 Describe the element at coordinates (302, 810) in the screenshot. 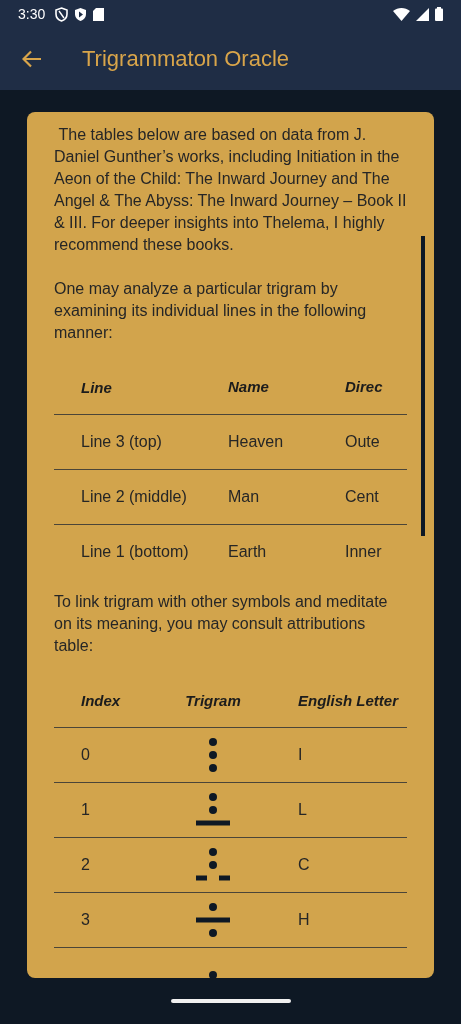

I see `table-cell: L` at that location.